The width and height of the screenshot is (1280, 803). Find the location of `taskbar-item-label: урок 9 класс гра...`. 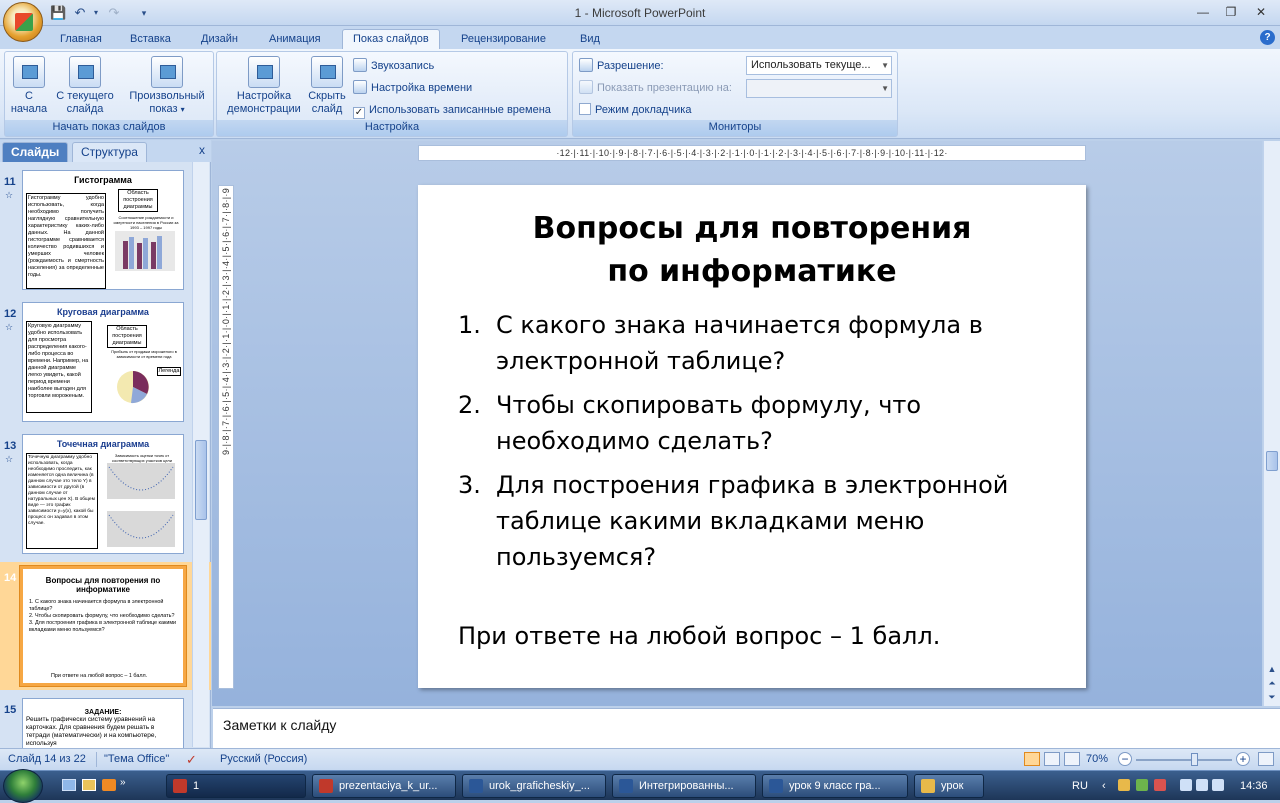

taskbar-item-label: урок 9 класс гра... is located at coordinates (835, 786).